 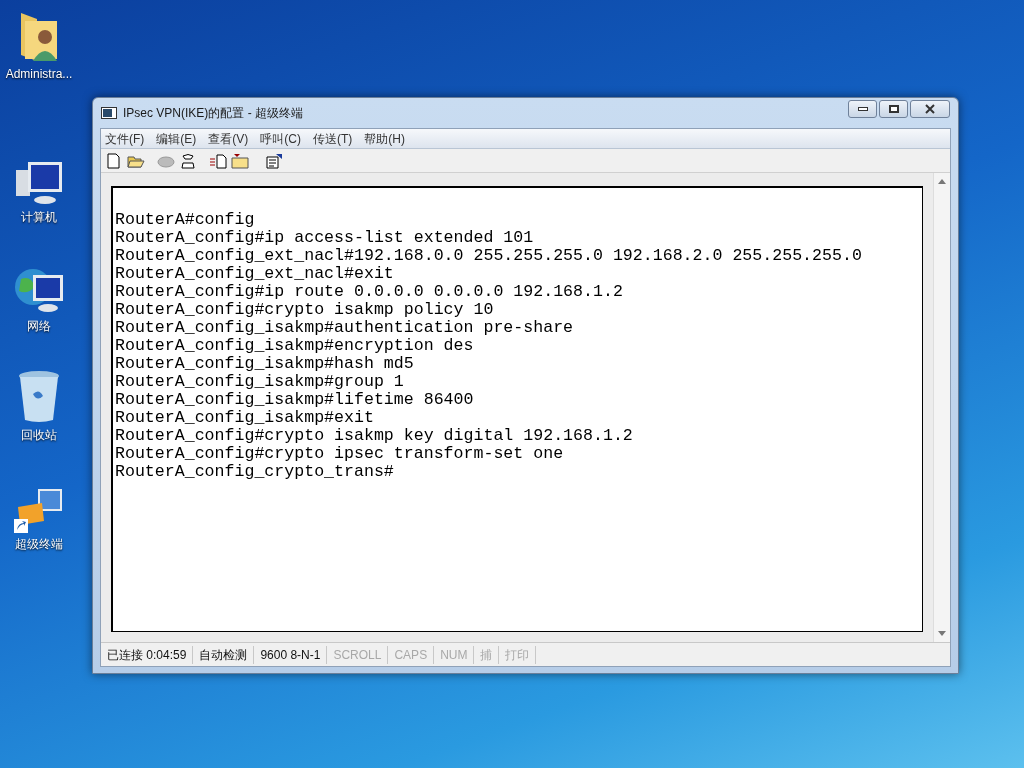 I want to click on scroll-up-icon, so click(x=942, y=181).